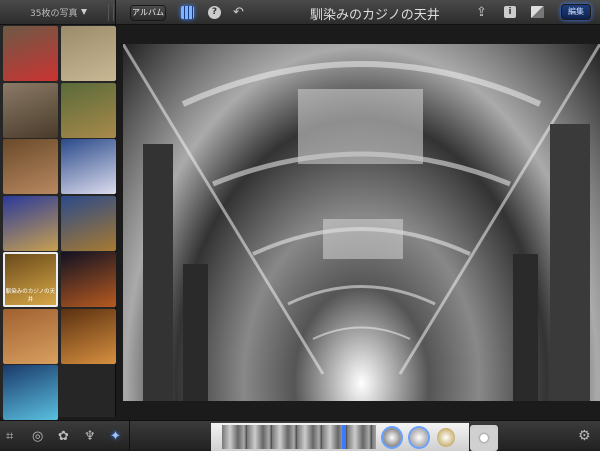  Describe the element at coordinates (214, 12) in the screenshot. I see `help-icon: ?` at that location.